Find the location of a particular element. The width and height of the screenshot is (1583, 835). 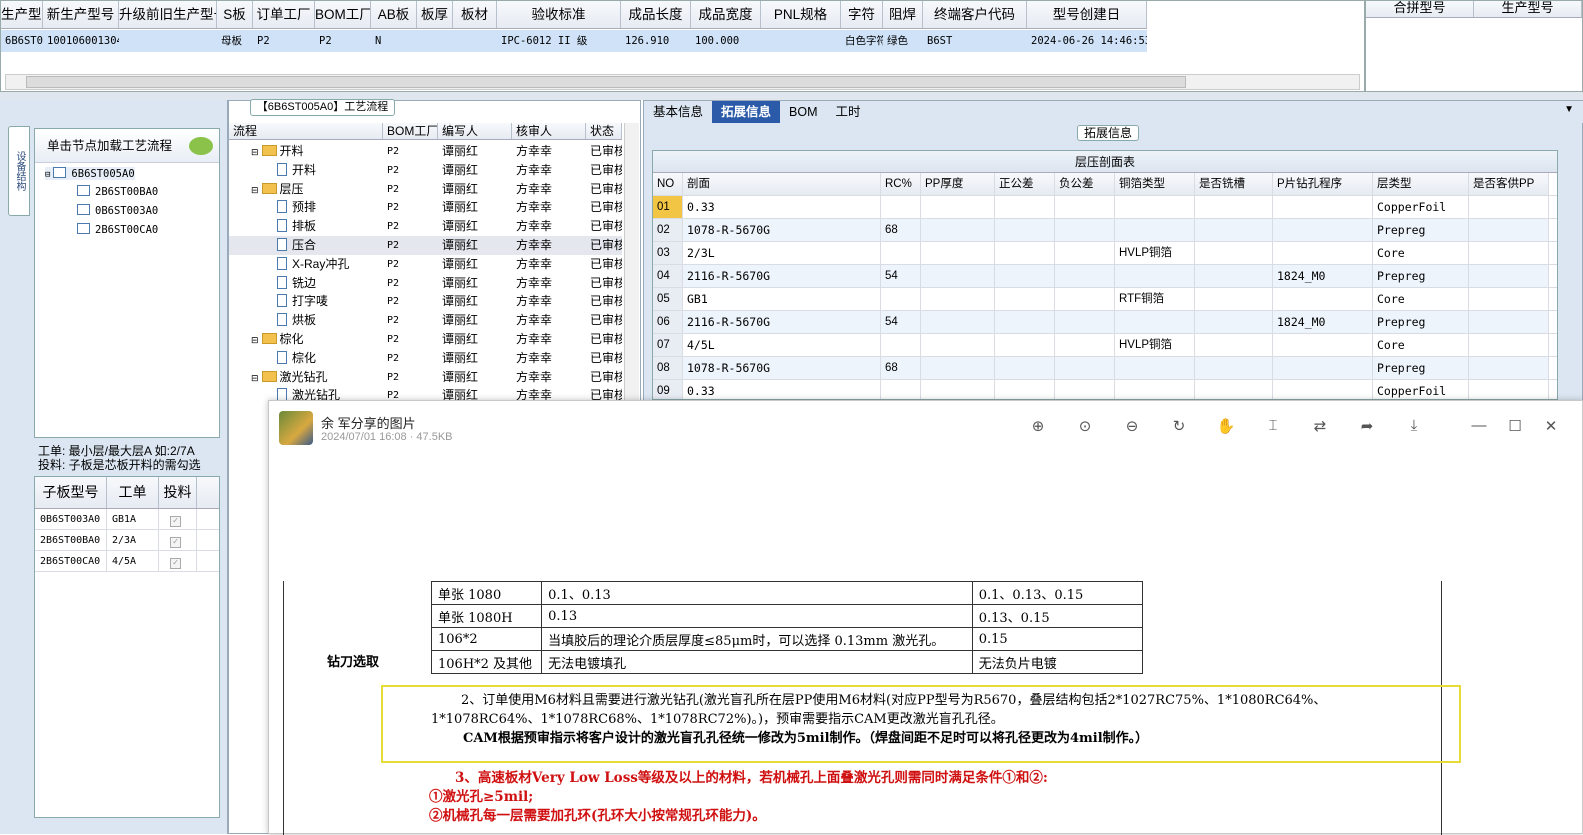

horizontal-scrollbar is located at coordinates (682, 82).